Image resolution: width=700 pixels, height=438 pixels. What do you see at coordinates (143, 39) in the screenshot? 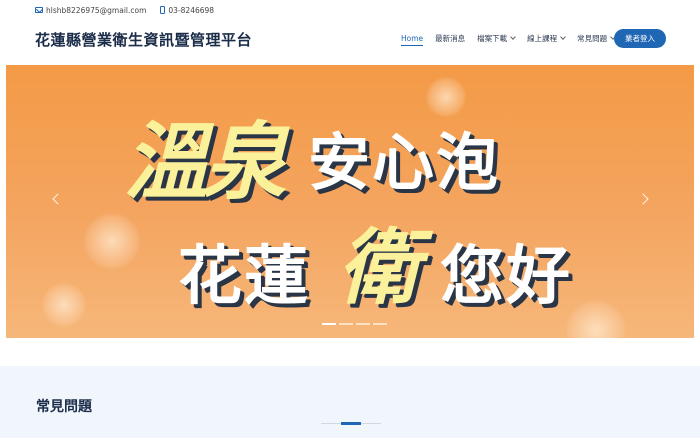
I see `site-title: 花蓮縣營業衛生資訊暨管理平台` at bounding box center [143, 39].